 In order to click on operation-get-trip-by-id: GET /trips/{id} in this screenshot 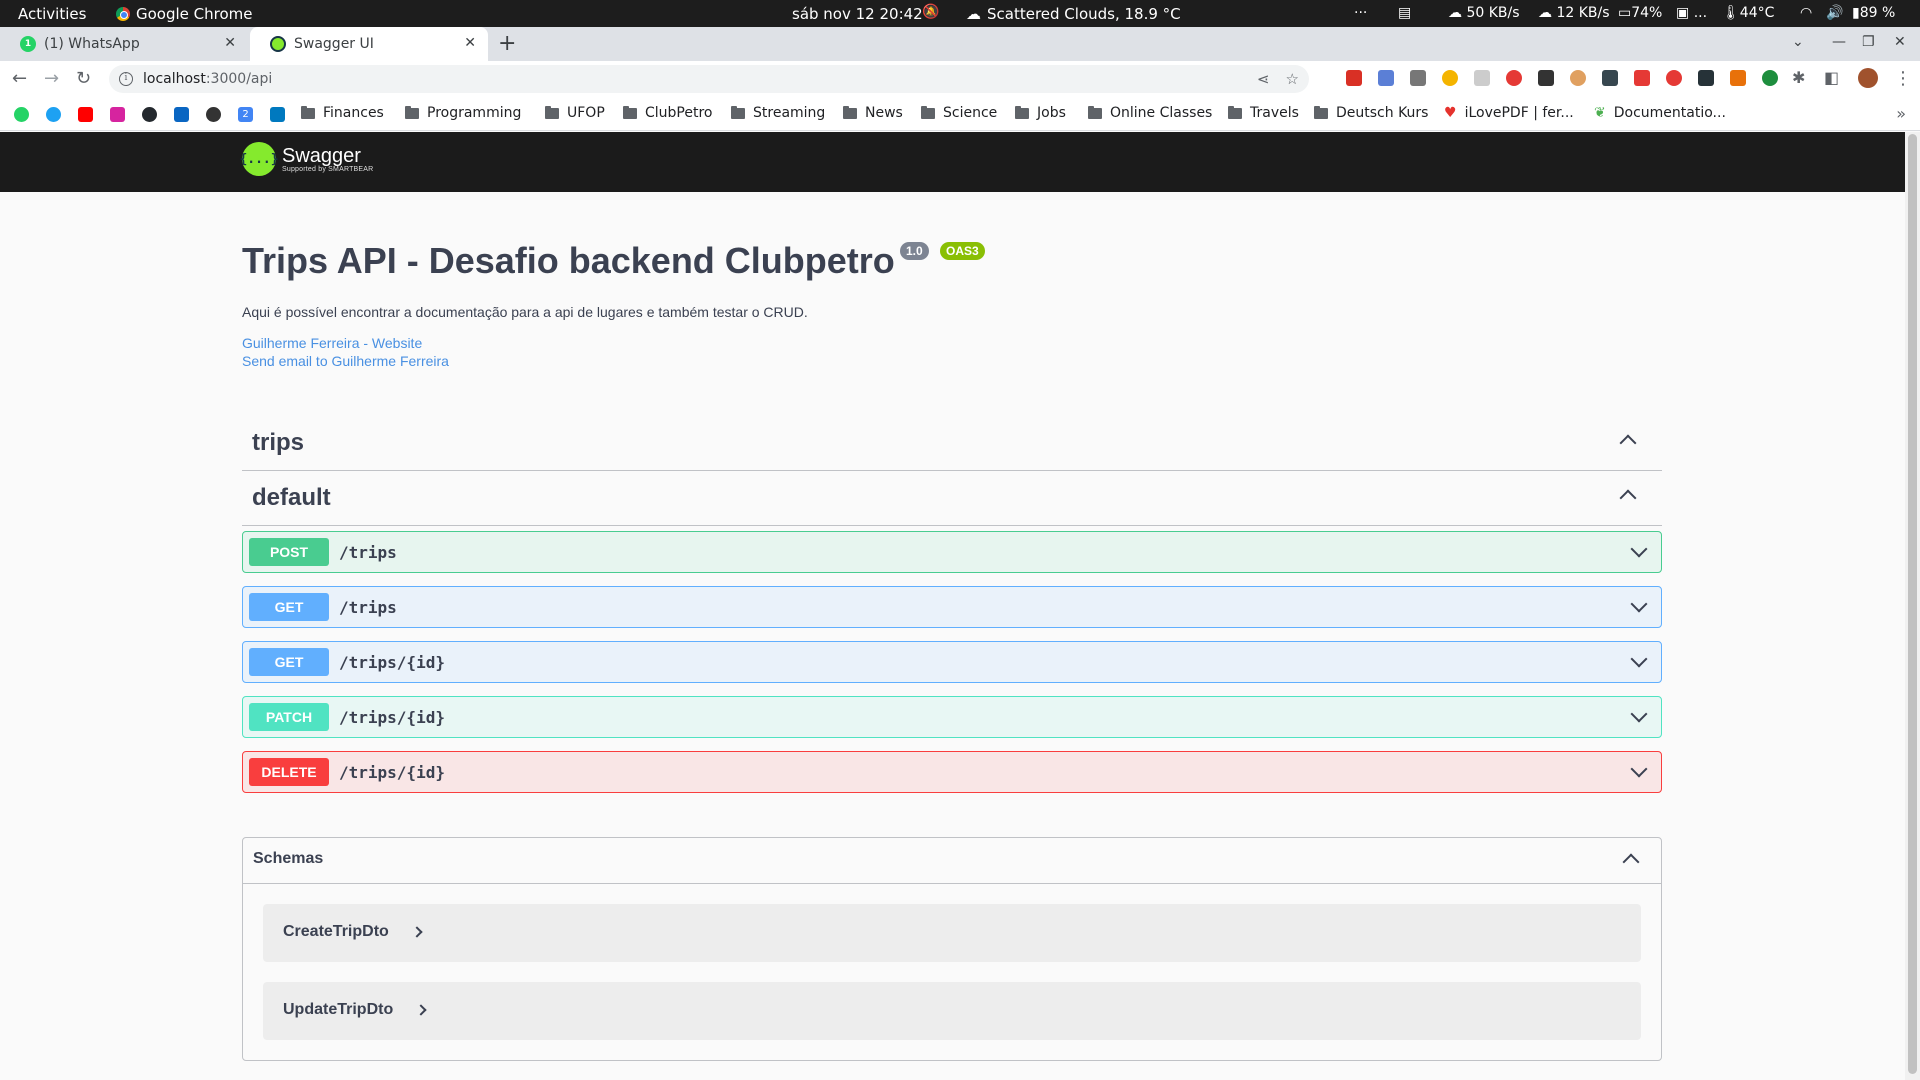, I will do `click(952, 662)`.